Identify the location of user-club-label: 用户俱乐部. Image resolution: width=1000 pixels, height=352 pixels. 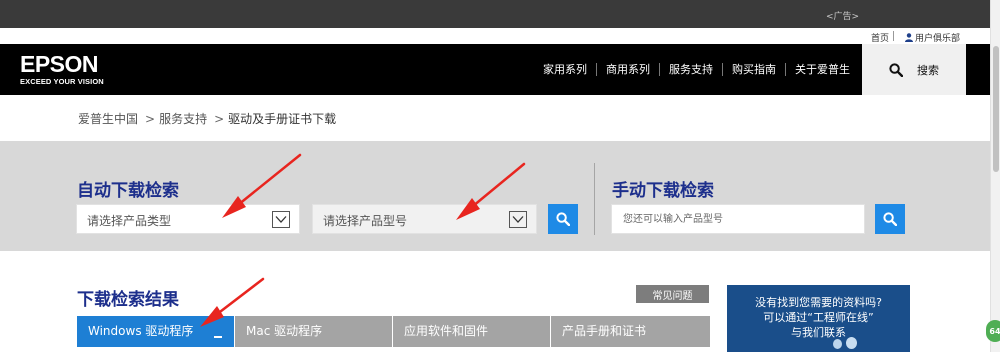
(938, 39).